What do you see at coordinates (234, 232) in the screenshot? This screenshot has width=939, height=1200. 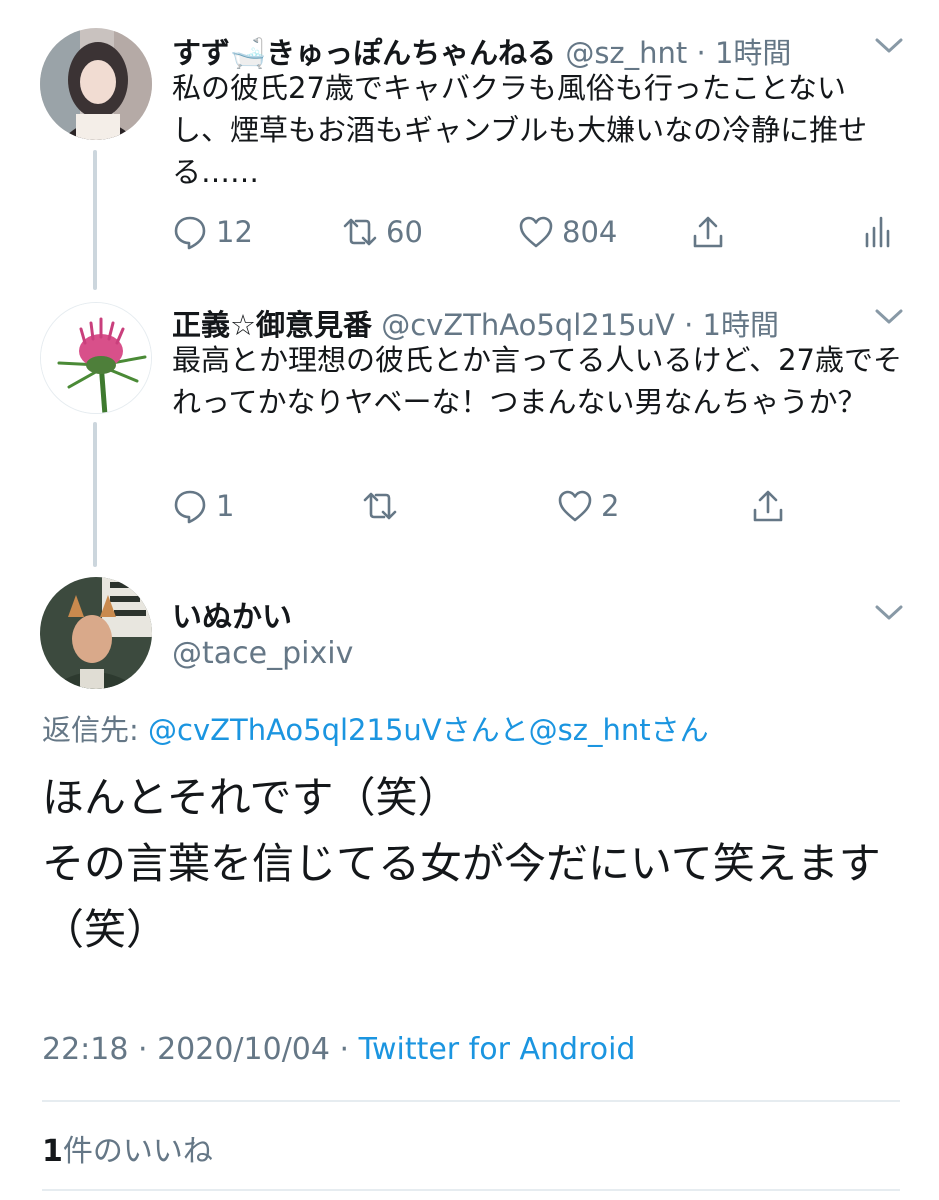 I see `reply-count: 12` at bounding box center [234, 232].